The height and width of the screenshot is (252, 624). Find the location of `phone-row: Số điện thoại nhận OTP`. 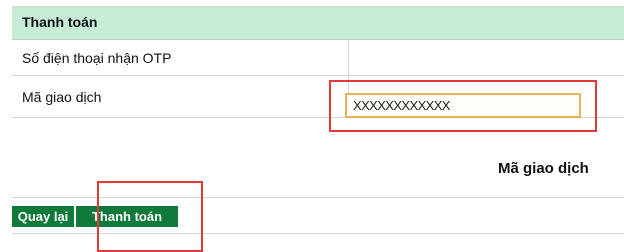

phone-row: Số điện thoại nhận OTP is located at coordinates (318, 58).